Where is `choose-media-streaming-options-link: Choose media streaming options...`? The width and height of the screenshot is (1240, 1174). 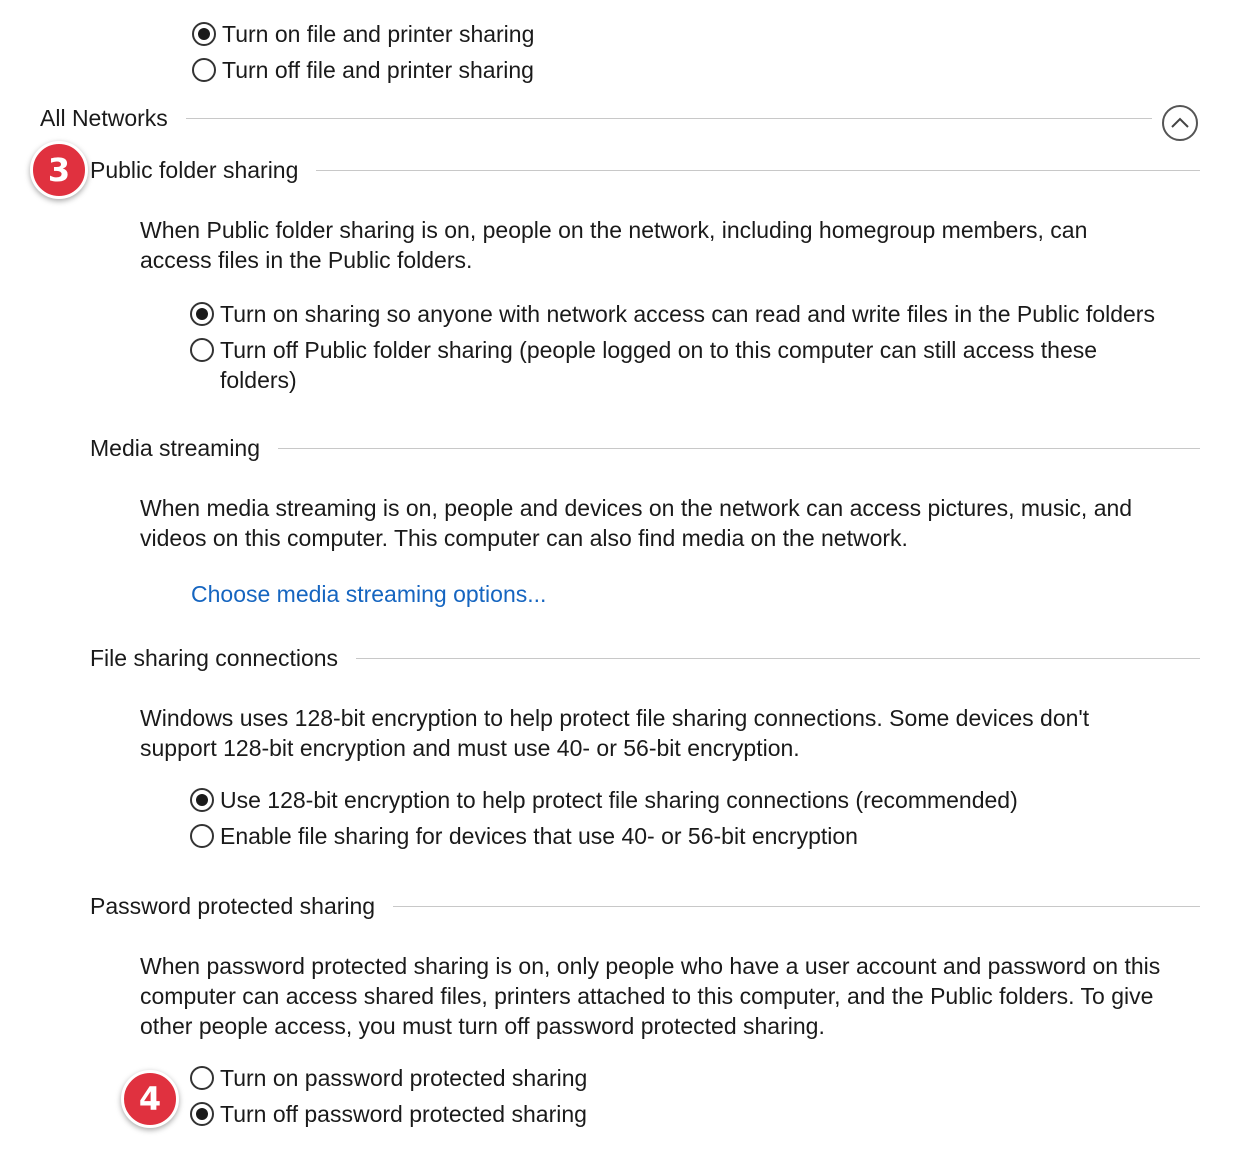 choose-media-streaming-options-link: Choose media streaming options... is located at coordinates (368, 594).